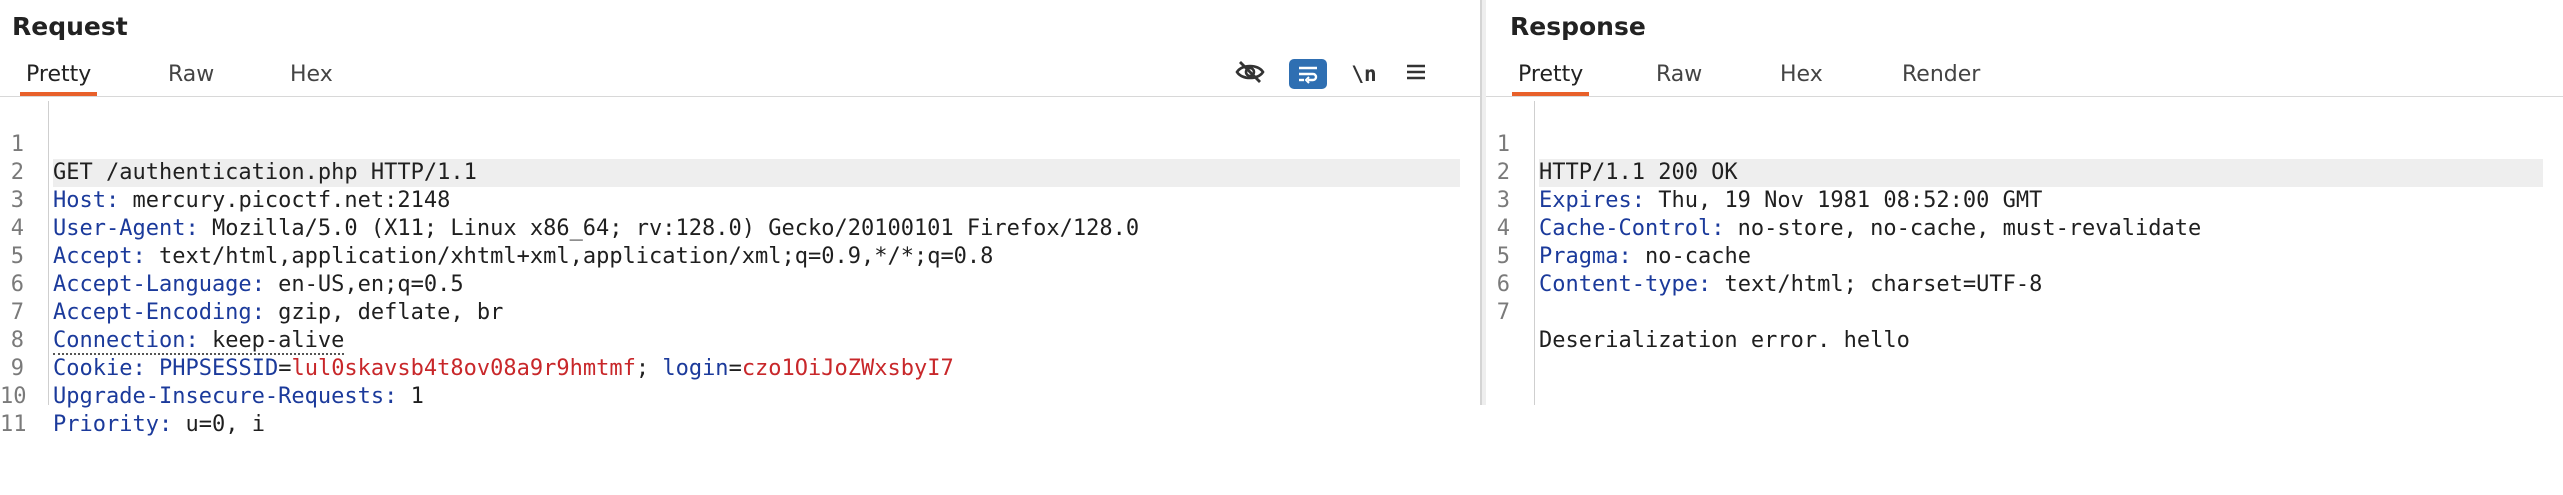 This screenshot has height=495, width=2563. I want to click on hamburger-menu-icon, so click(1416, 74).